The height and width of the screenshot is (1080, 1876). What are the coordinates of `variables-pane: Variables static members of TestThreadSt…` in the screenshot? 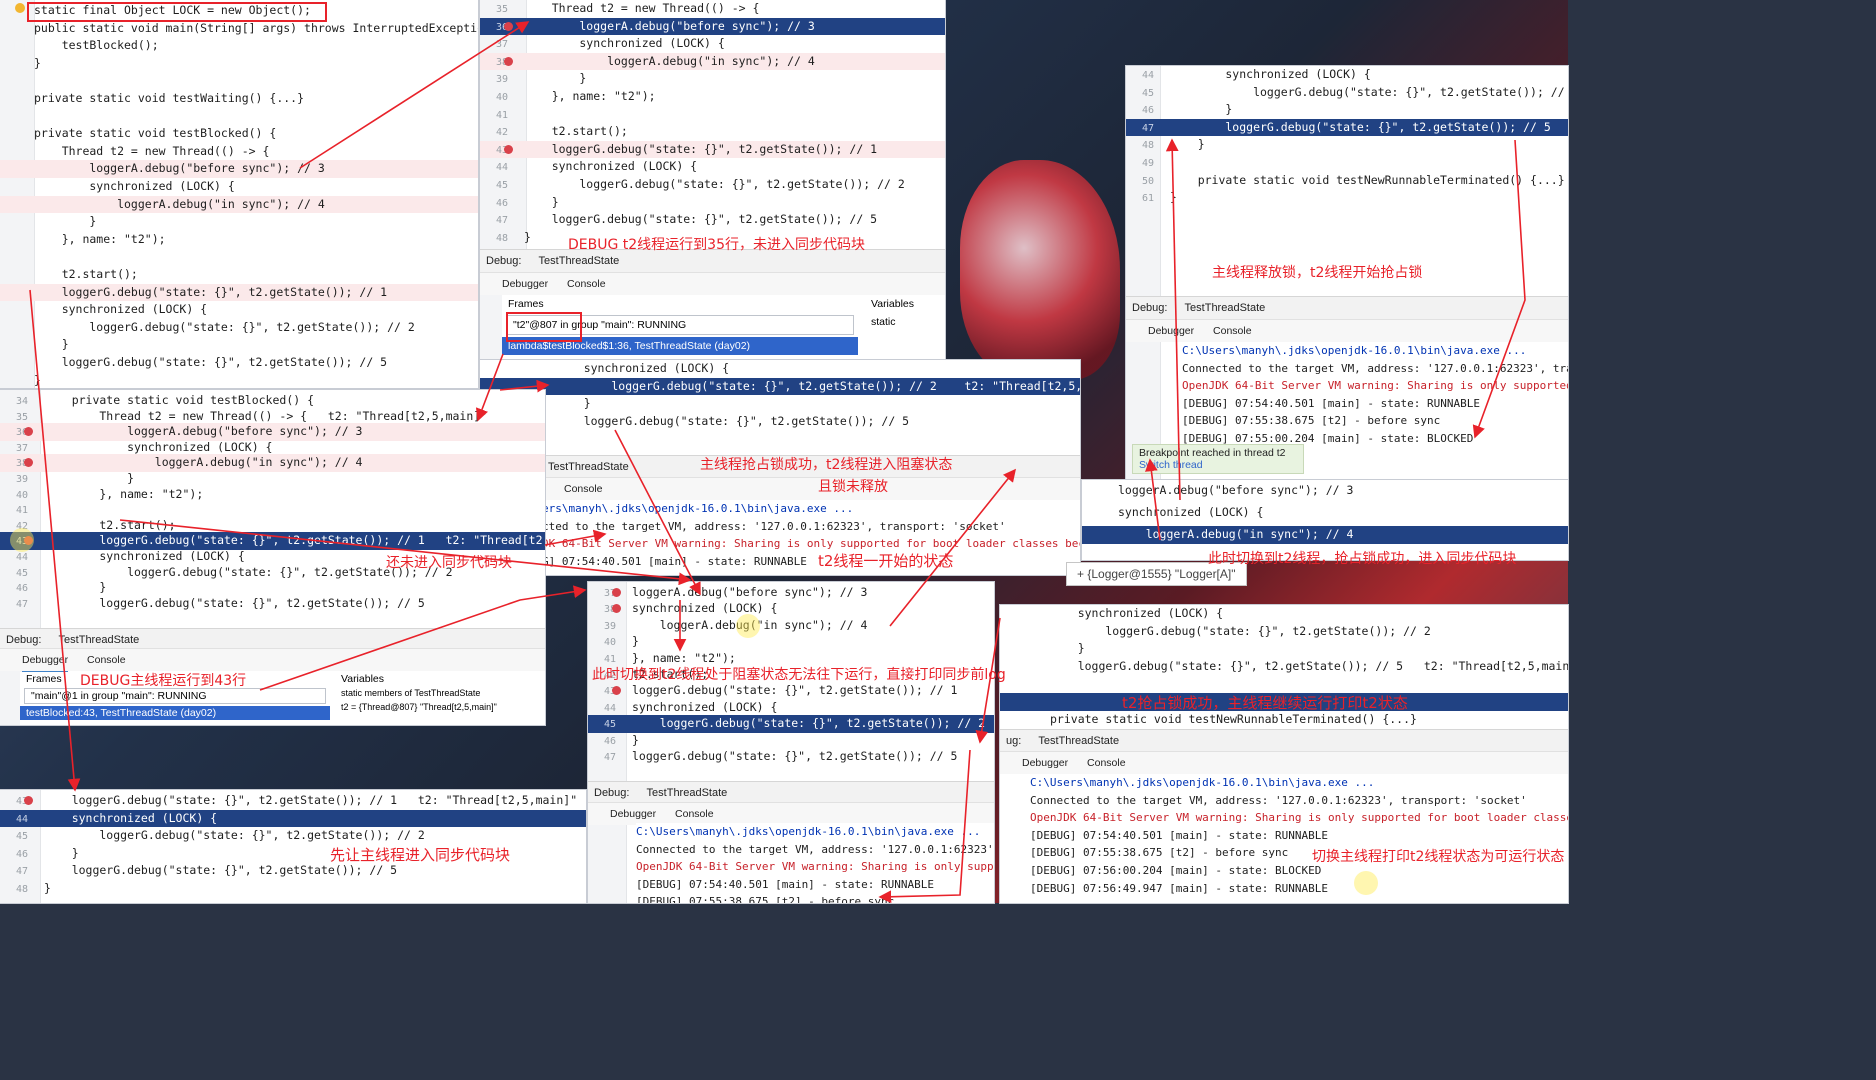 It's located at (440, 698).